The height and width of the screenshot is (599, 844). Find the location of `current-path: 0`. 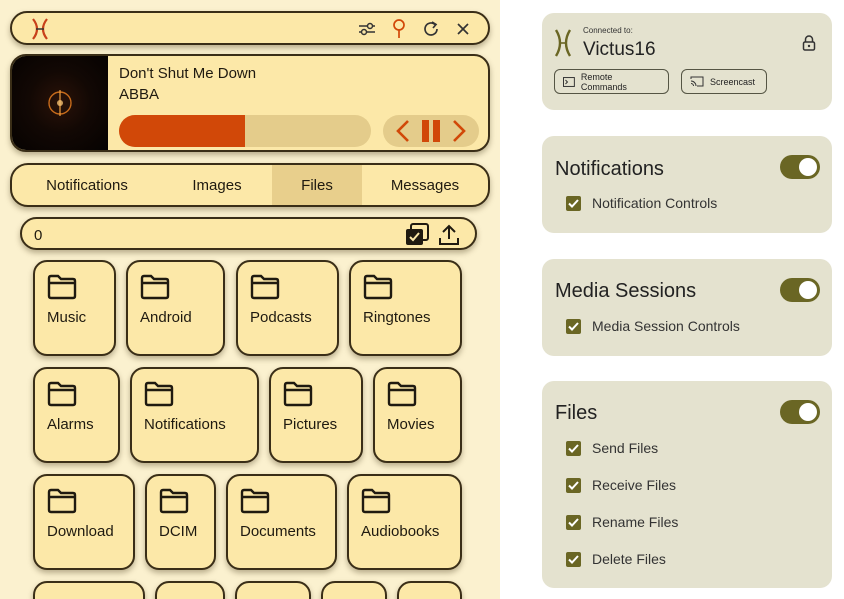

current-path: 0 is located at coordinates (38, 235).